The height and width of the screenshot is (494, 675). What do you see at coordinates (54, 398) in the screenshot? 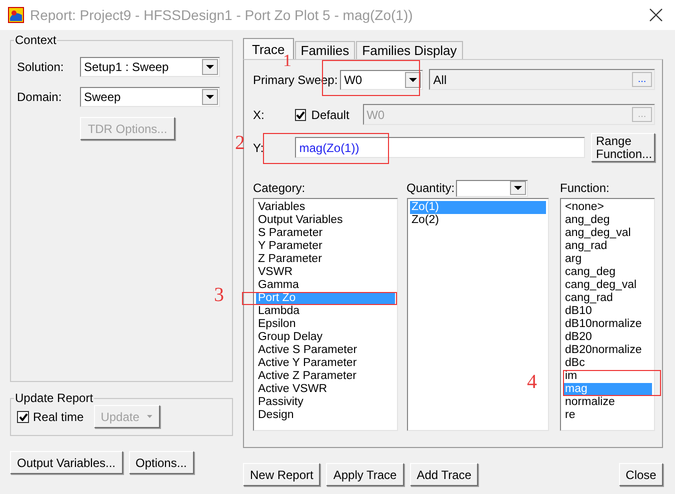
I see `group-title: Update Report` at bounding box center [54, 398].